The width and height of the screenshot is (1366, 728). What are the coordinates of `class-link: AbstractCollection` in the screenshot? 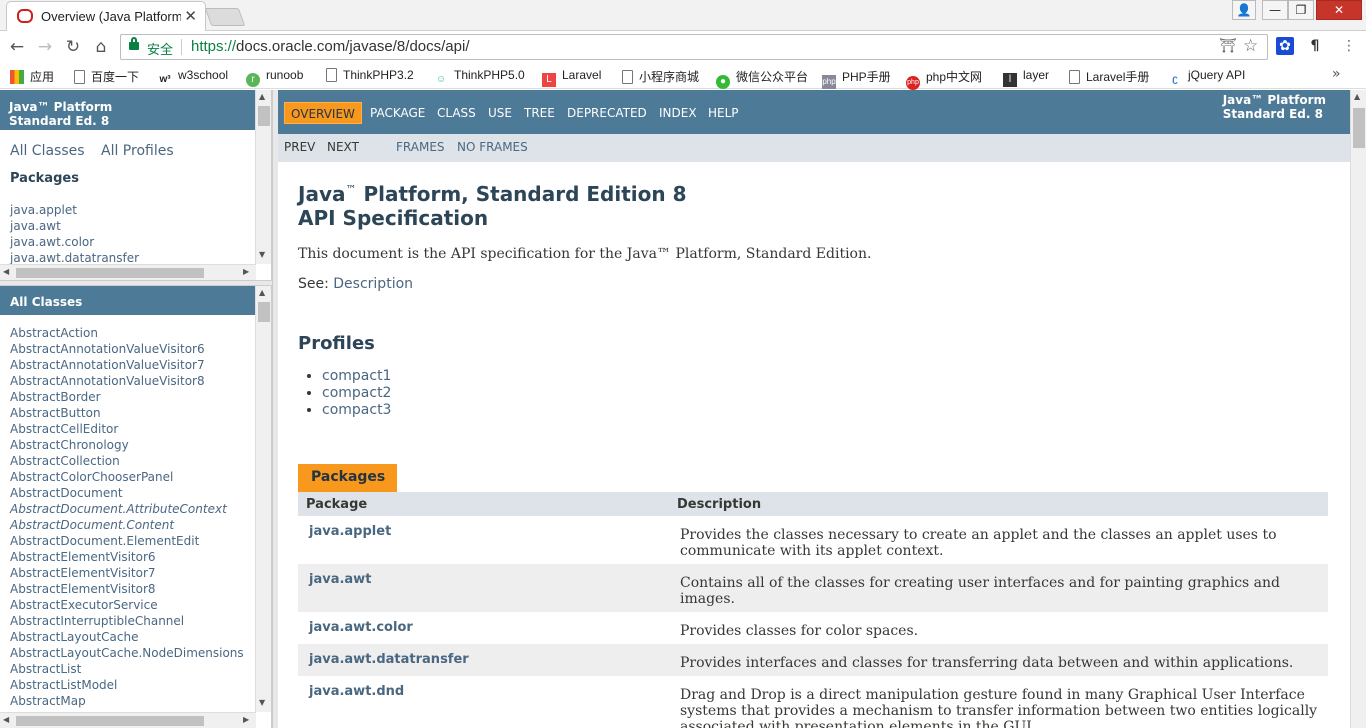 It's located at (127, 461).